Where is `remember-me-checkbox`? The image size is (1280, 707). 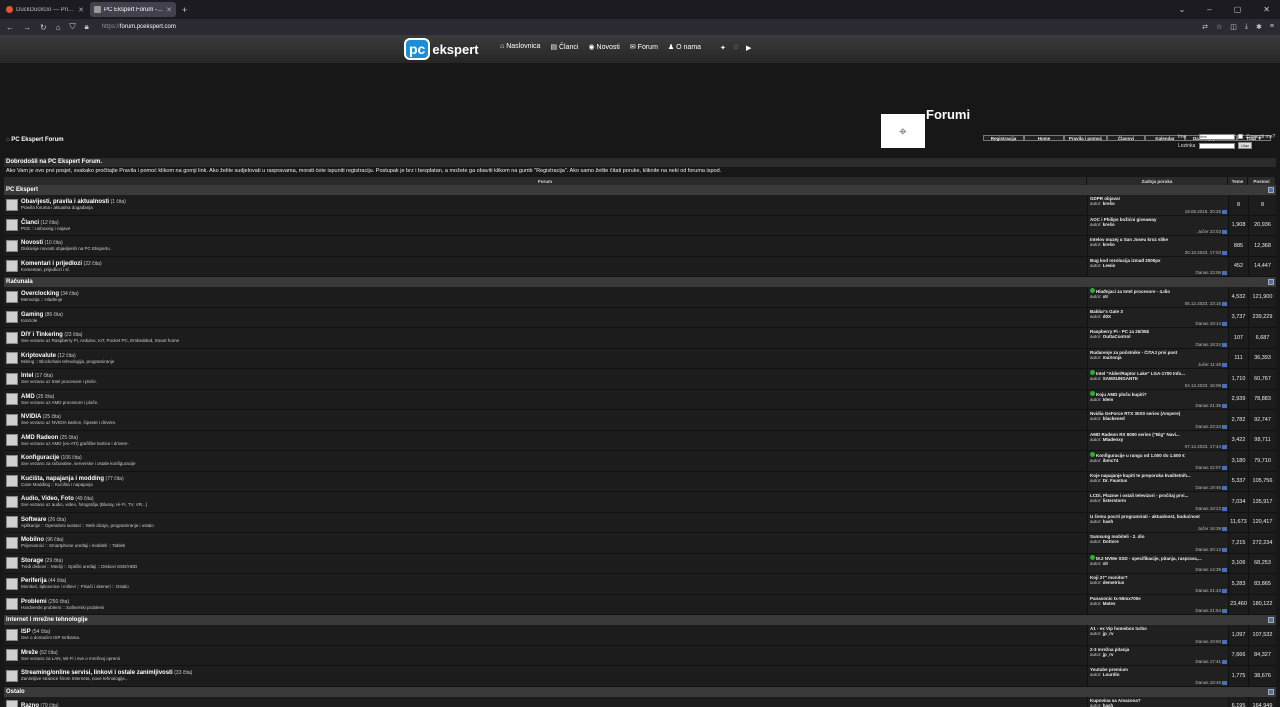
remember-me-checkbox is located at coordinates (1240, 136).